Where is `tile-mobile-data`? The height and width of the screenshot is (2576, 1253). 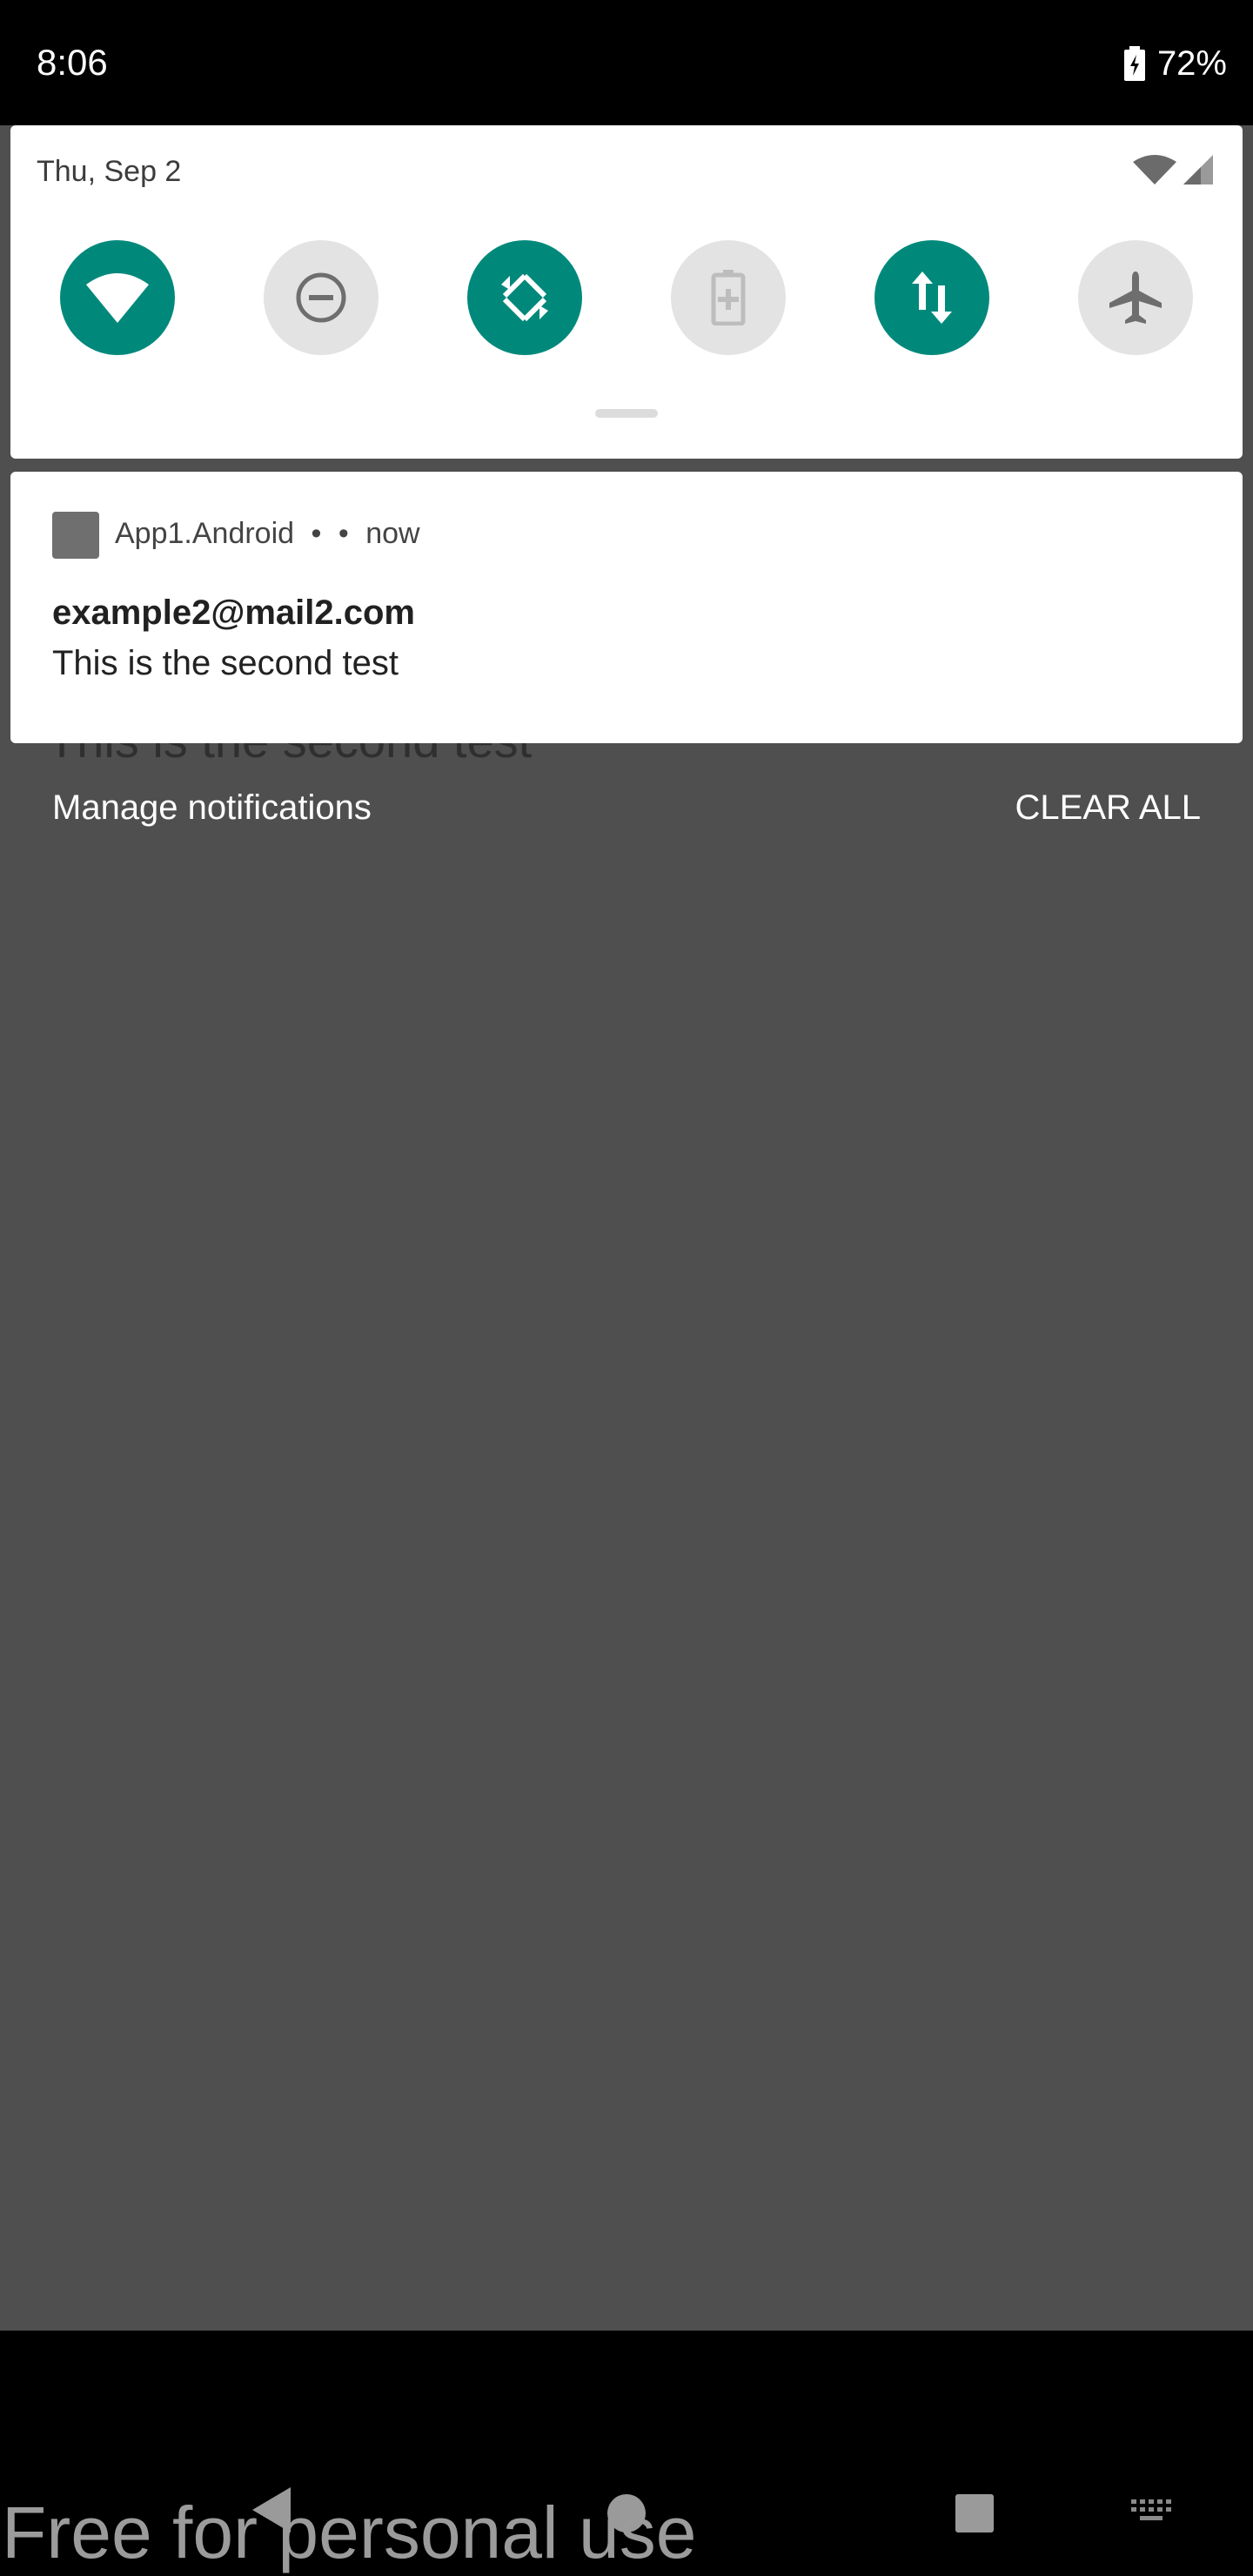
tile-mobile-data is located at coordinates (932, 298).